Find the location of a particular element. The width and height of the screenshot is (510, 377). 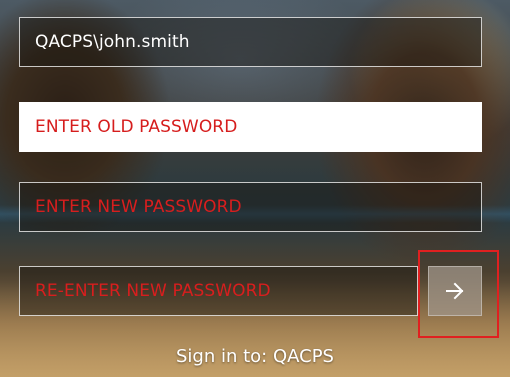

username-field: QACPS\john.smith is located at coordinates (250, 42).